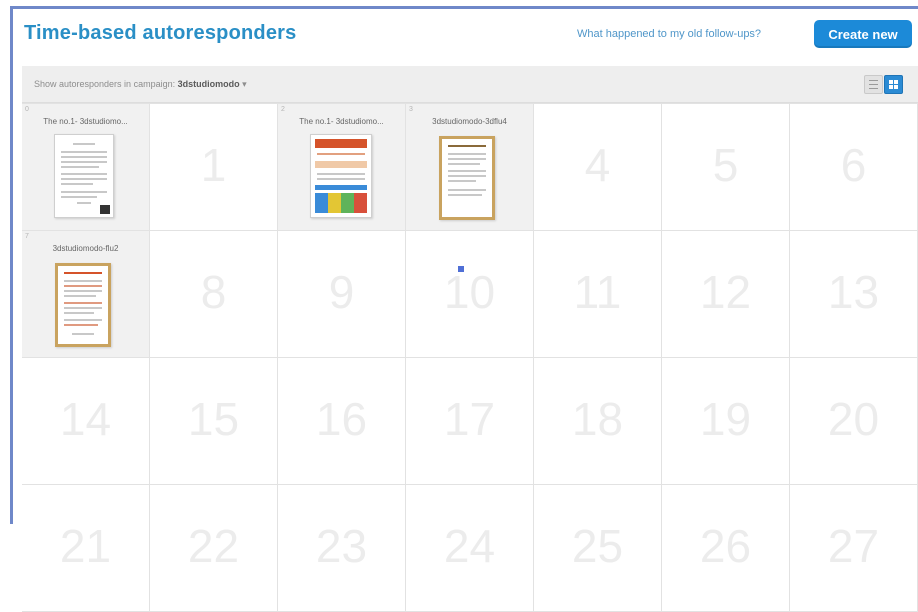  Describe the element at coordinates (464, 7) in the screenshot. I see `selection-frame-top` at that location.